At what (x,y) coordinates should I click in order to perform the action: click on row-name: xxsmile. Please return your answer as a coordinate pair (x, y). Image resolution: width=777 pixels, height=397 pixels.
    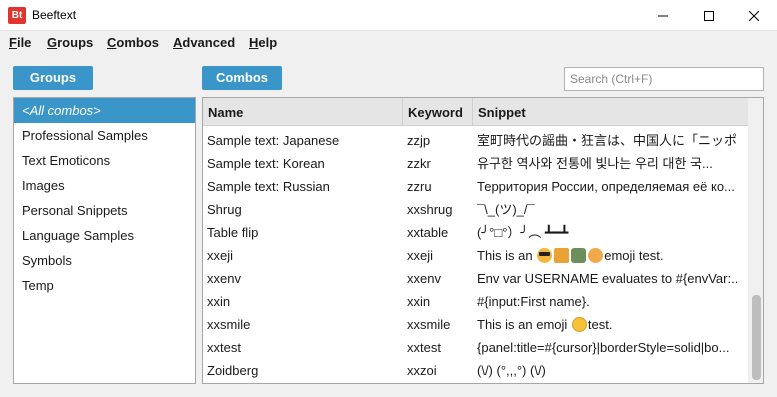
    Looking at the image, I should click on (229, 324).